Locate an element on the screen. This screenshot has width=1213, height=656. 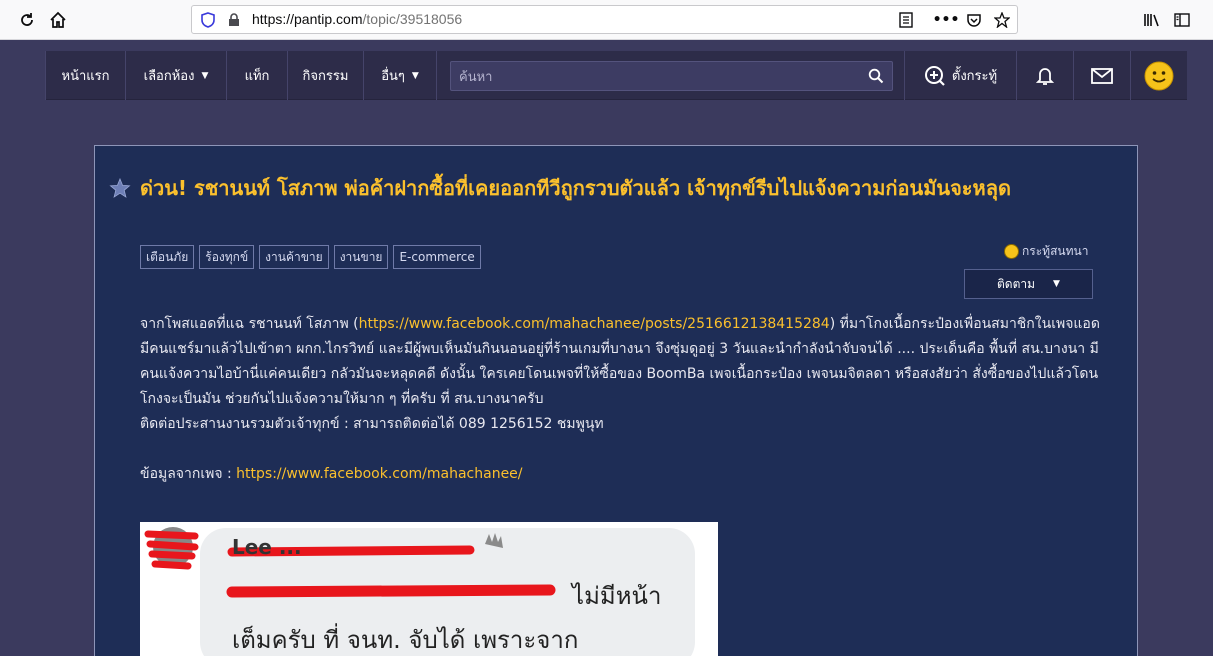
nav-tags: แท็ก is located at coordinates (257, 75).